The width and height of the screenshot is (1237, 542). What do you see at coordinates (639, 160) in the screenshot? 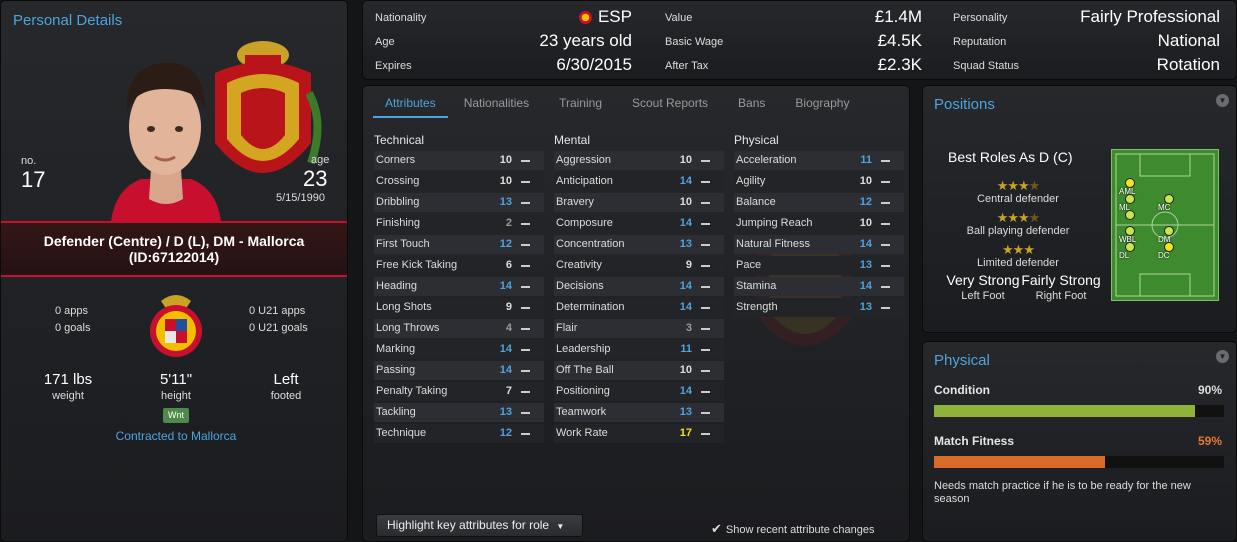
I see `attribute-row: Aggression 10` at bounding box center [639, 160].